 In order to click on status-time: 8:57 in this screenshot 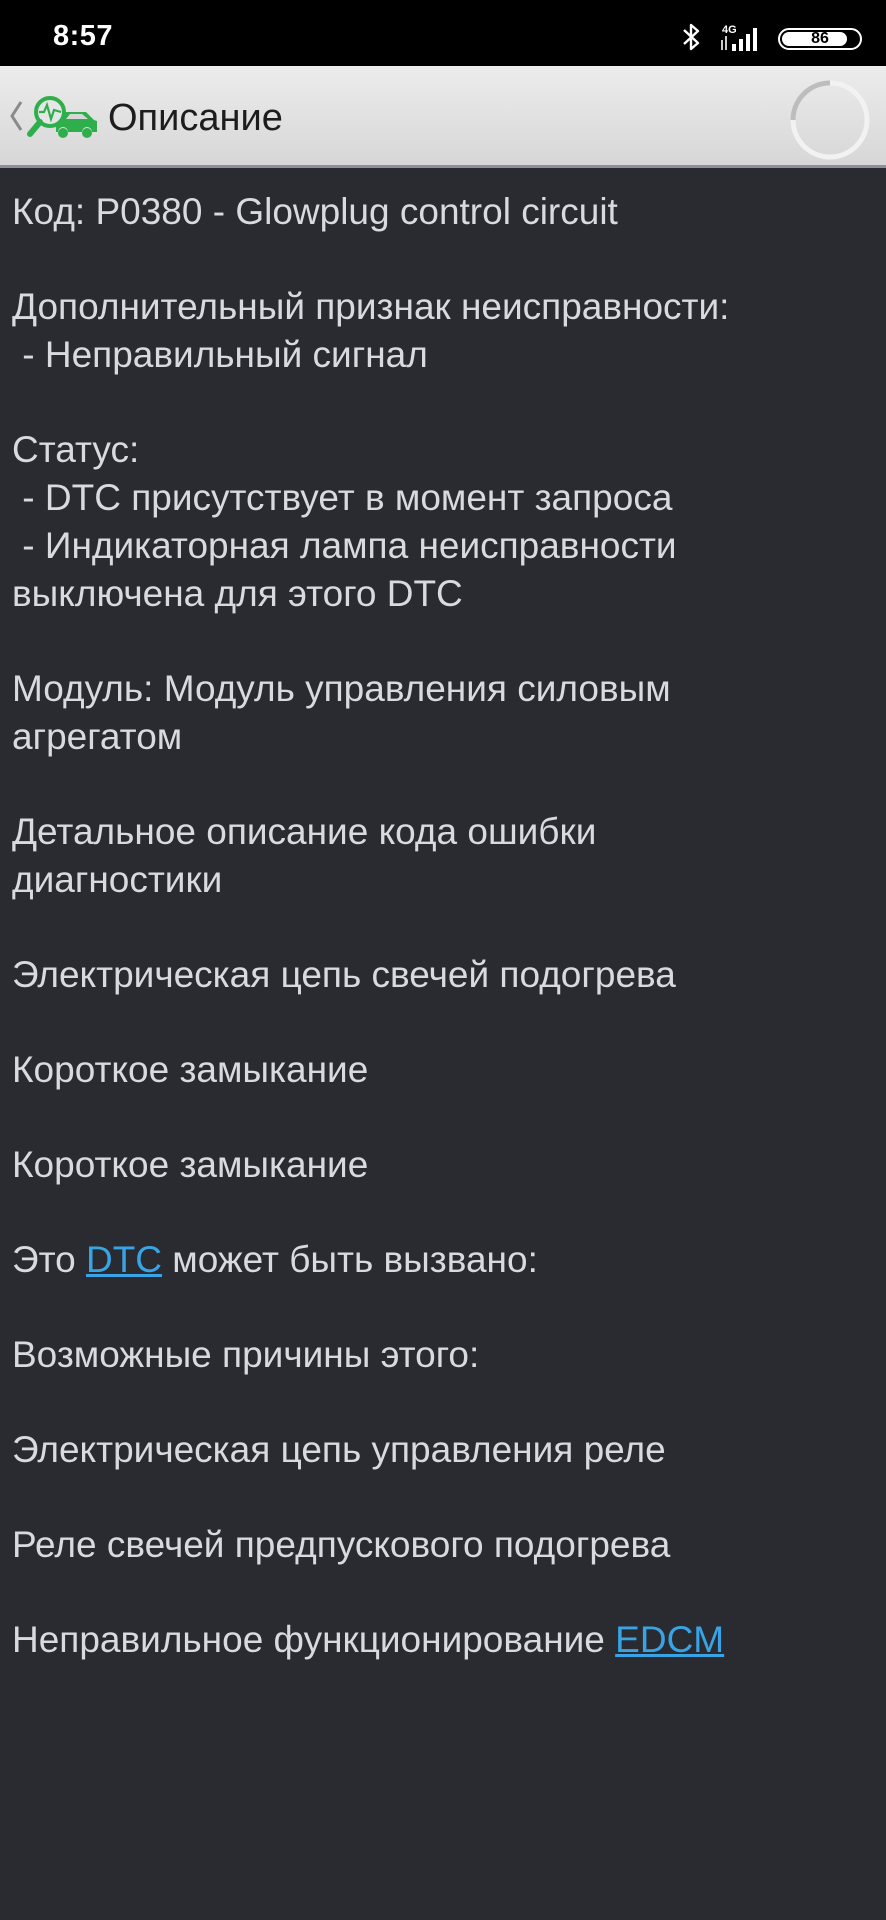, I will do `click(83, 36)`.